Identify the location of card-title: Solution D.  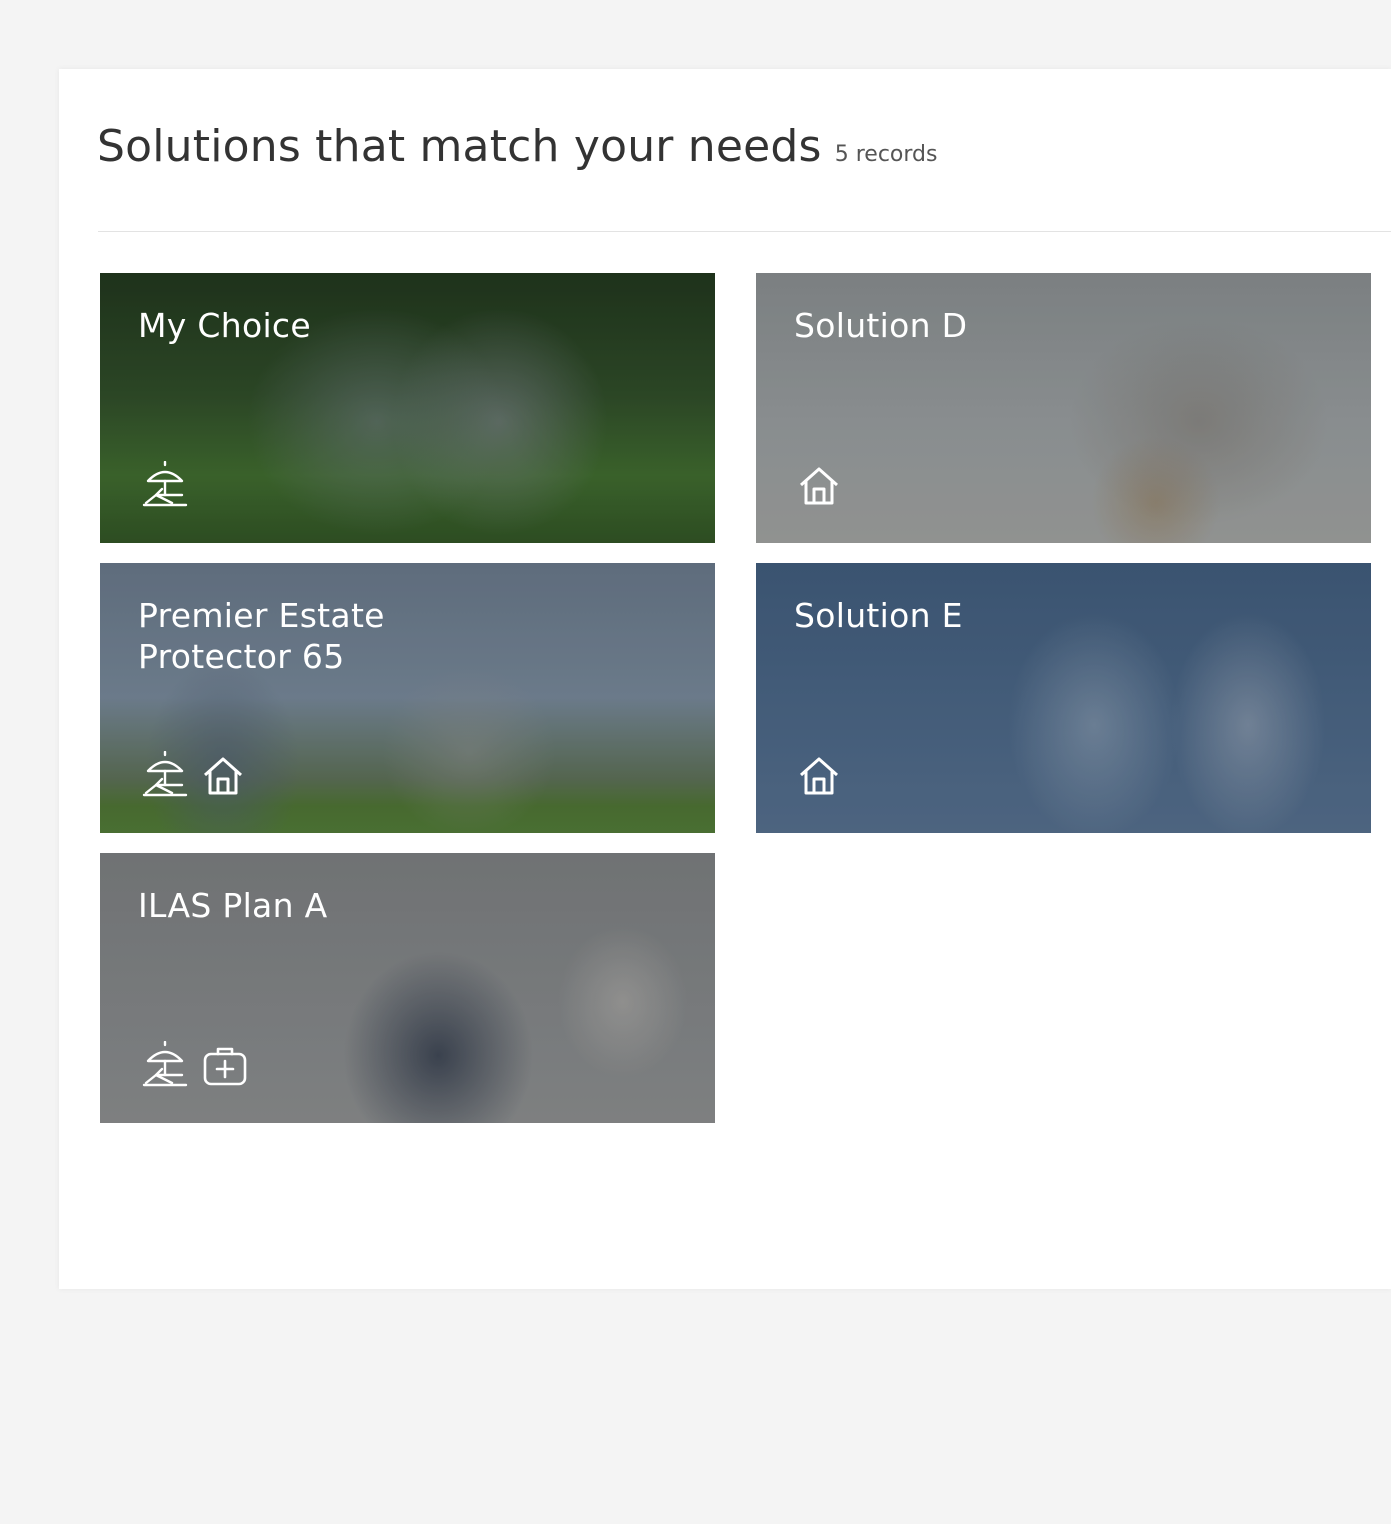
(881, 325).